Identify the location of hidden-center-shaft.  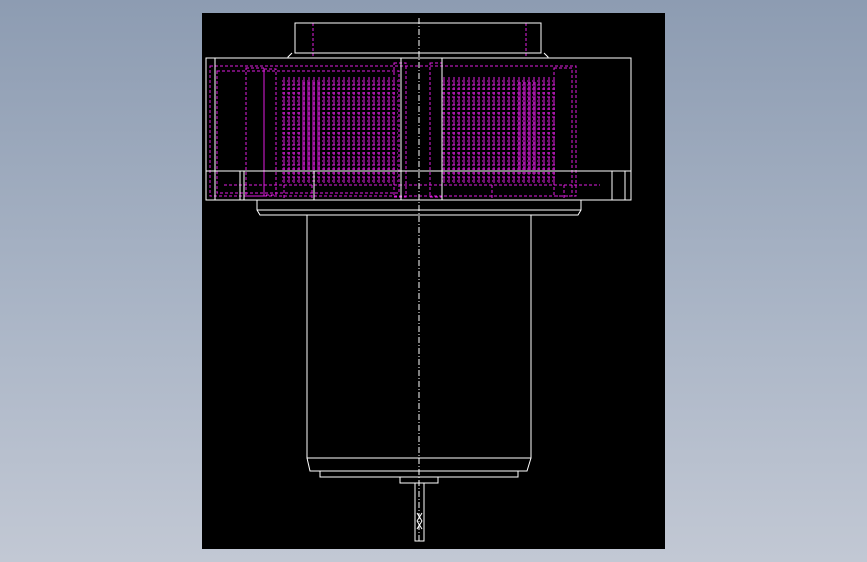
(400, 130).